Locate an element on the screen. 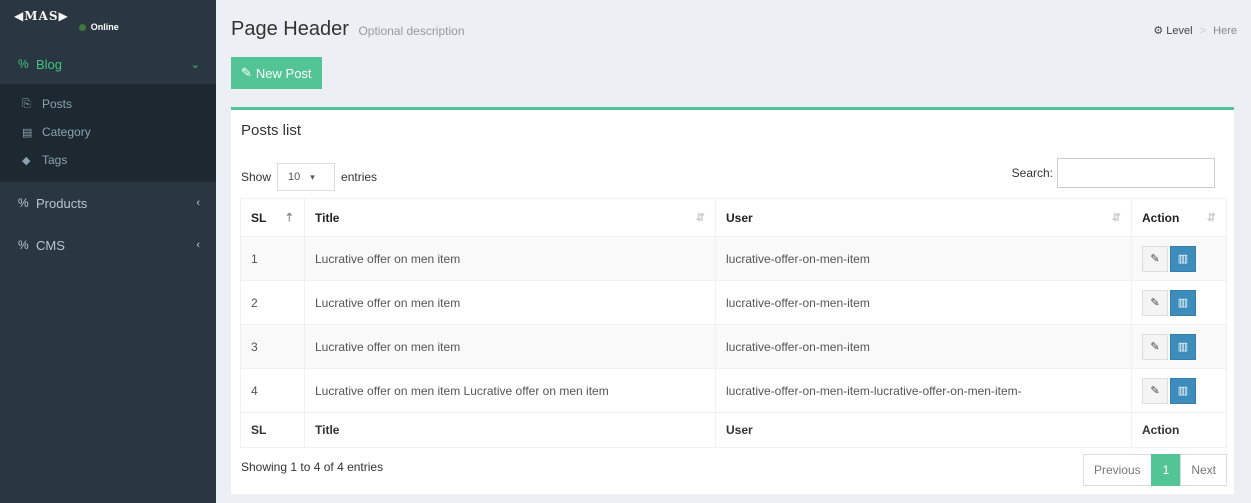  sidebar-item-label: Posts is located at coordinates (57, 104).